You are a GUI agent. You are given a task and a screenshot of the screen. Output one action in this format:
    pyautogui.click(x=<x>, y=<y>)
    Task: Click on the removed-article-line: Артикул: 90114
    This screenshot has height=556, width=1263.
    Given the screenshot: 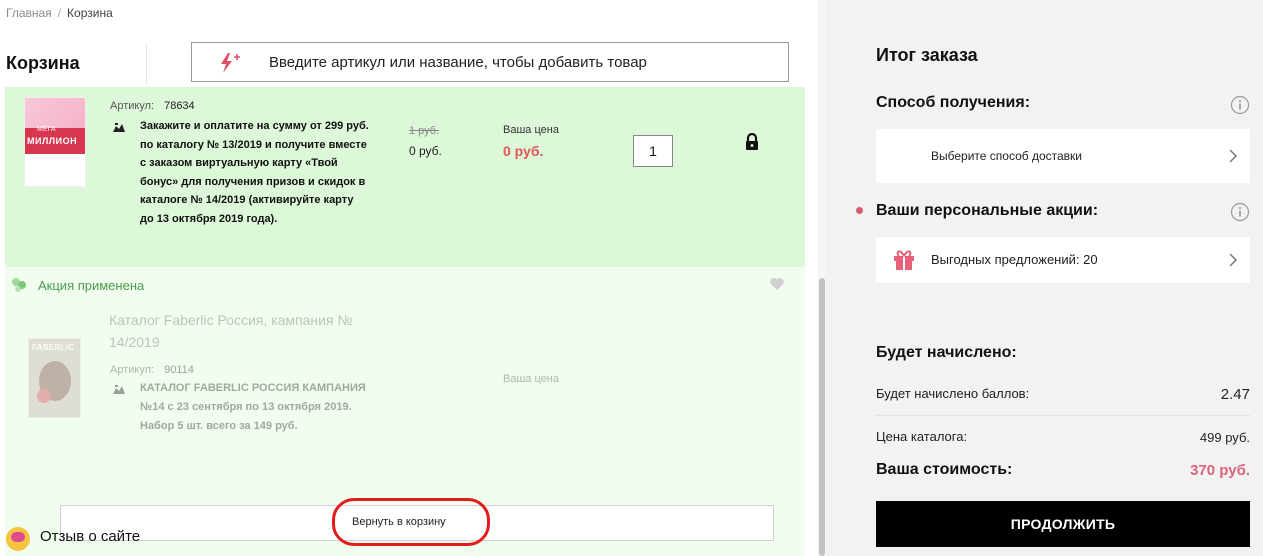 What is the action you would take?
    pyautogui.click(x=152, y=369)
    